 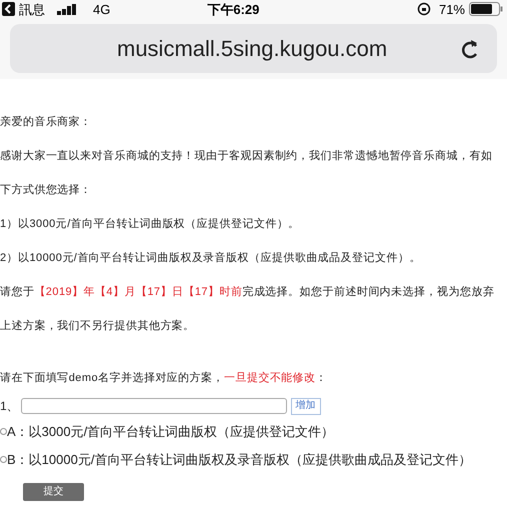 What do you see at coordinates (239, 459) in the screenshot?
I see `option-label: B：以10000元/首向平台转让词曲版权及录音版权（应提供歌曲成品及登记文件）` at bounding box center [239, 459].